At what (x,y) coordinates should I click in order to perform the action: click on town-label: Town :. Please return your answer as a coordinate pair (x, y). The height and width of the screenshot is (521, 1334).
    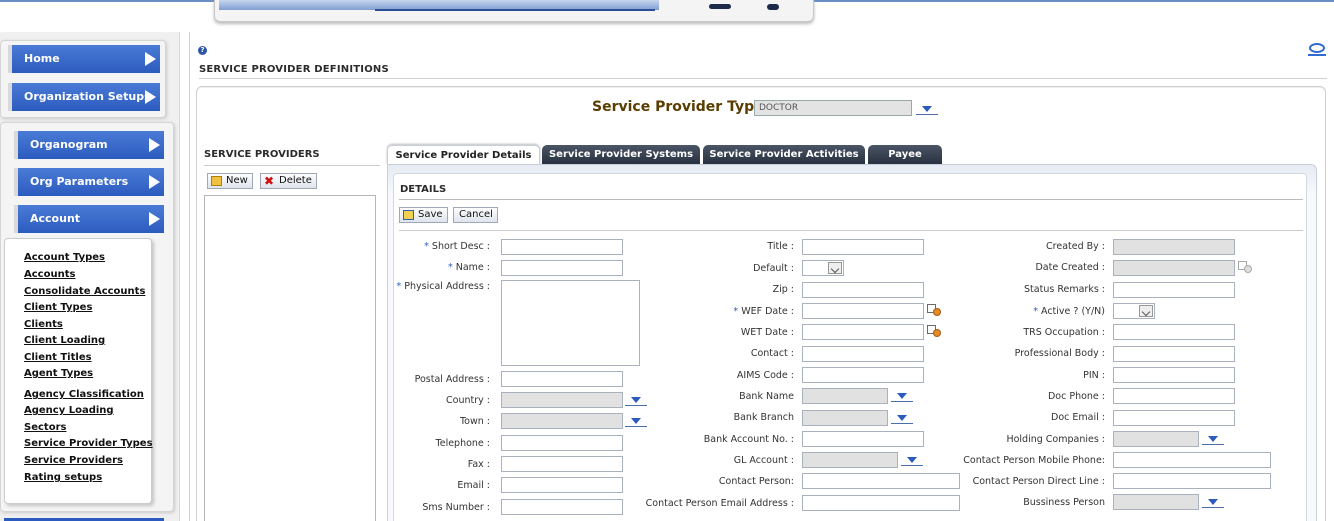
    Looking at the image, I should click on (474, 421).